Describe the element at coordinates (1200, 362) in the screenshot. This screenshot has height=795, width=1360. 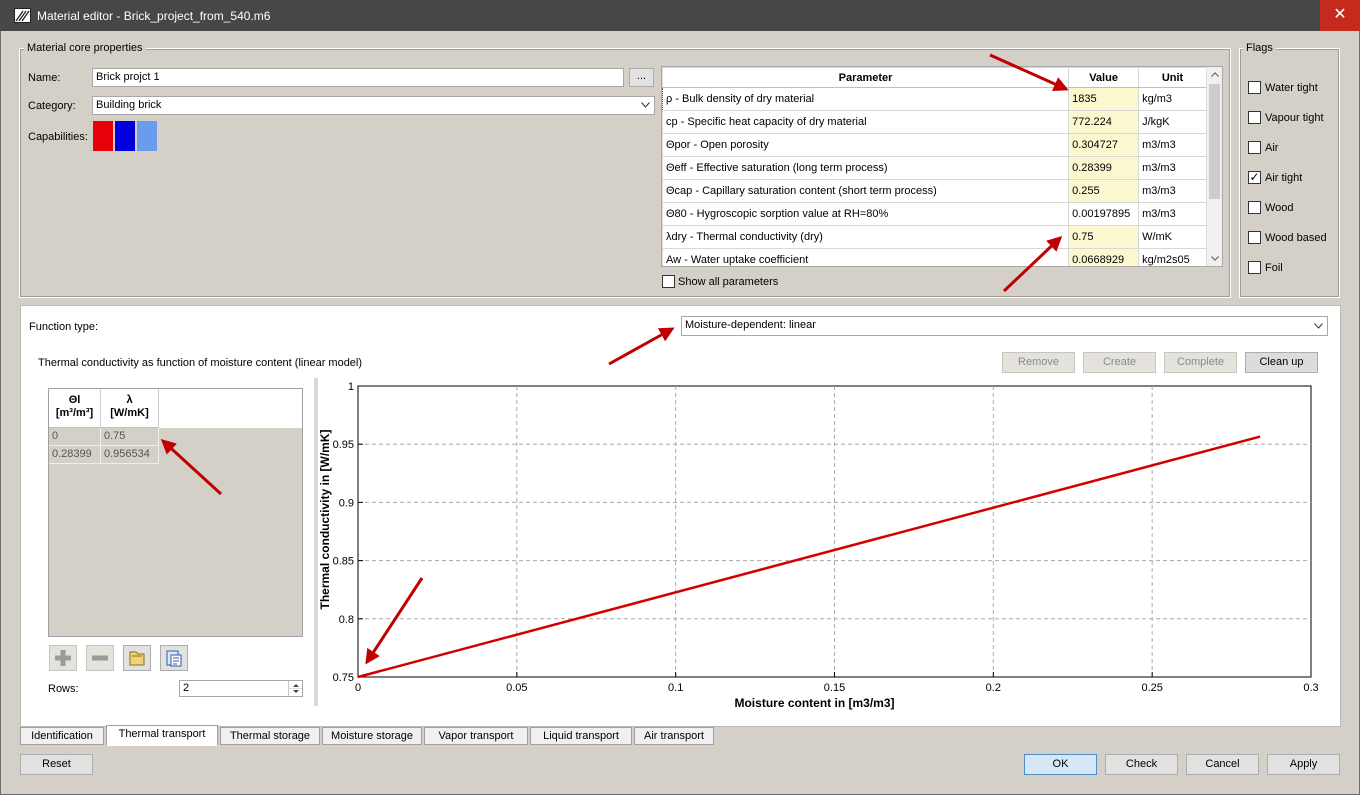
I see `complete-button: Complete` at that location.